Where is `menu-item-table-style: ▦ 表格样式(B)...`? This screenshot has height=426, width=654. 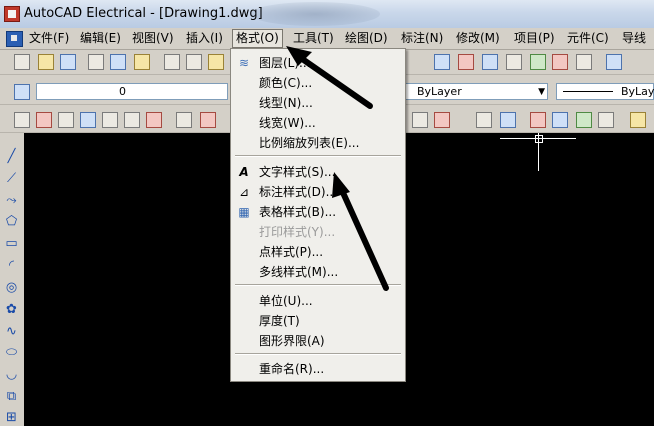 menu-item-table-style: ▦ 表格样式(B)... is located at coordinates (318, 212).